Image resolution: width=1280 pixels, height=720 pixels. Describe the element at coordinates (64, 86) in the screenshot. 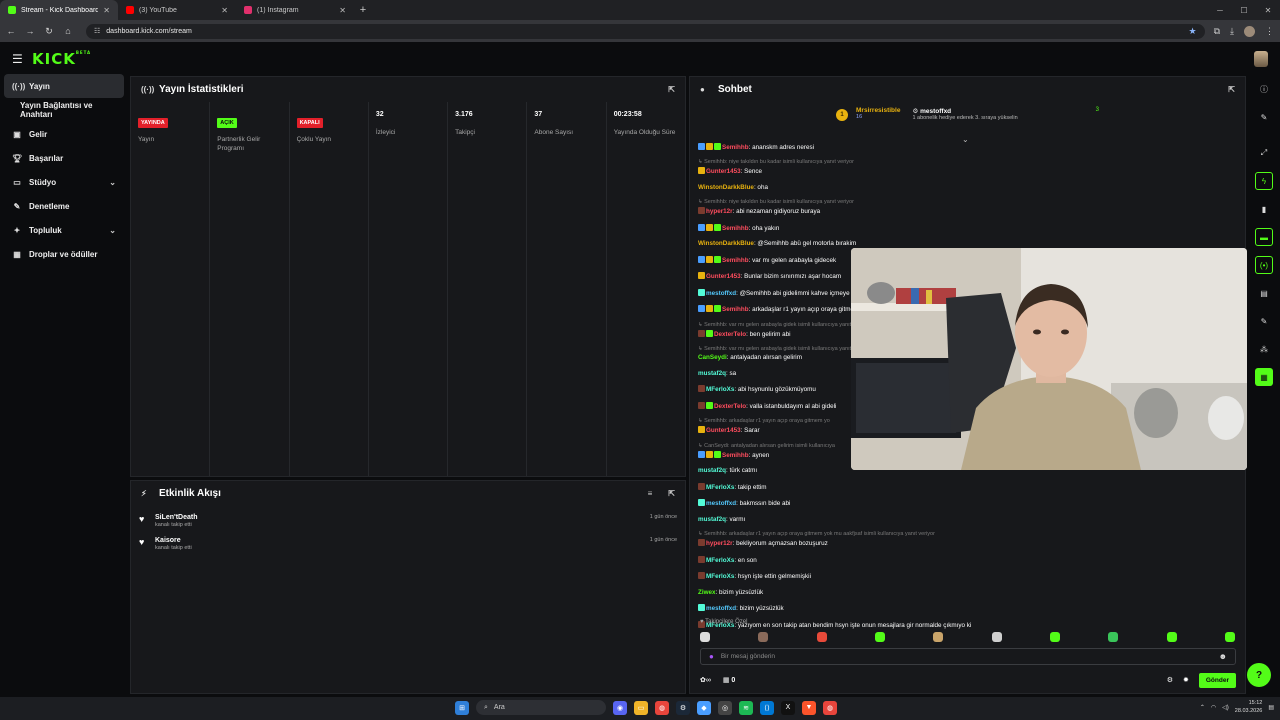

I see `sidebar-item-yayin: ((·)) Yayın` at that location.